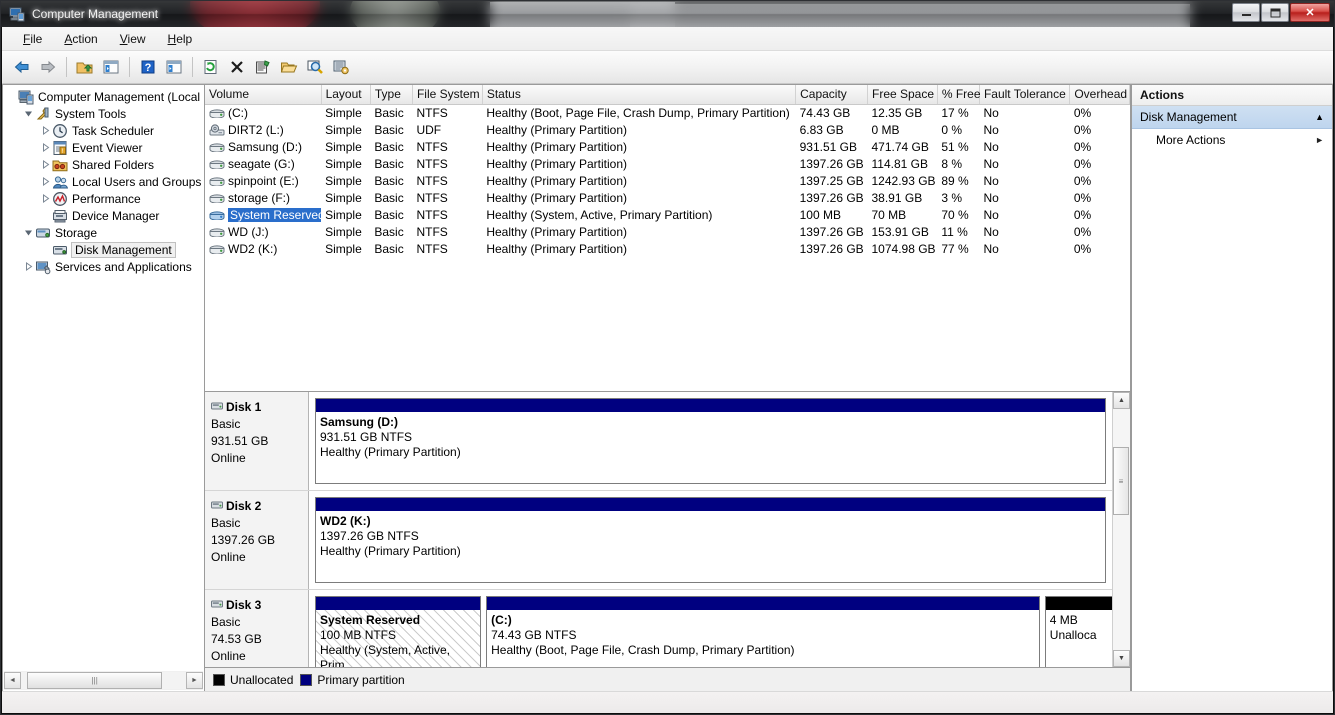  Describe the element at coordinates (263, 67) in the screenshot. I see `properties-icon` at that location.